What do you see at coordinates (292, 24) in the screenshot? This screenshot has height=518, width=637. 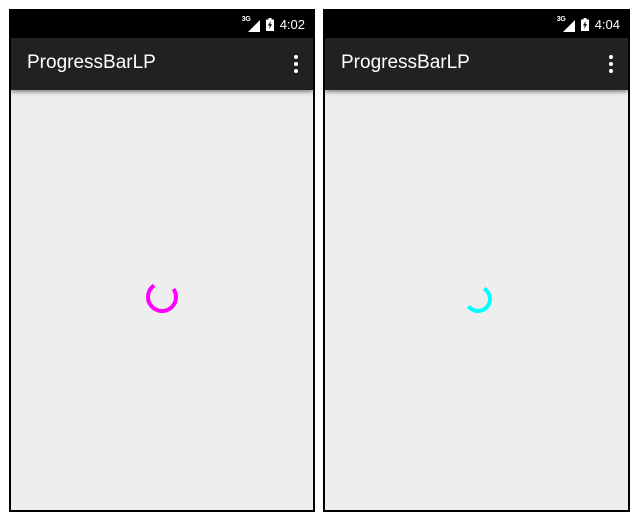 I see `status-clock: 4:02` at bounding box center [292, 24].